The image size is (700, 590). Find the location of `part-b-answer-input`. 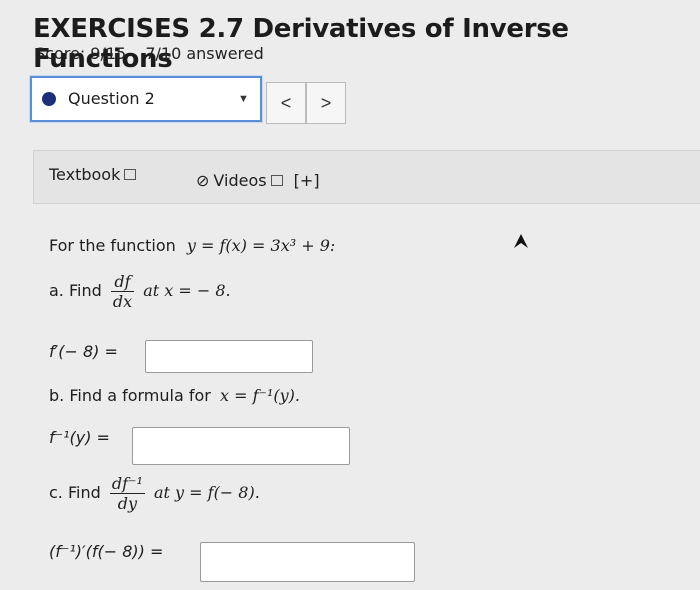

part-b-answer-input is located at coordinates (241, 446).